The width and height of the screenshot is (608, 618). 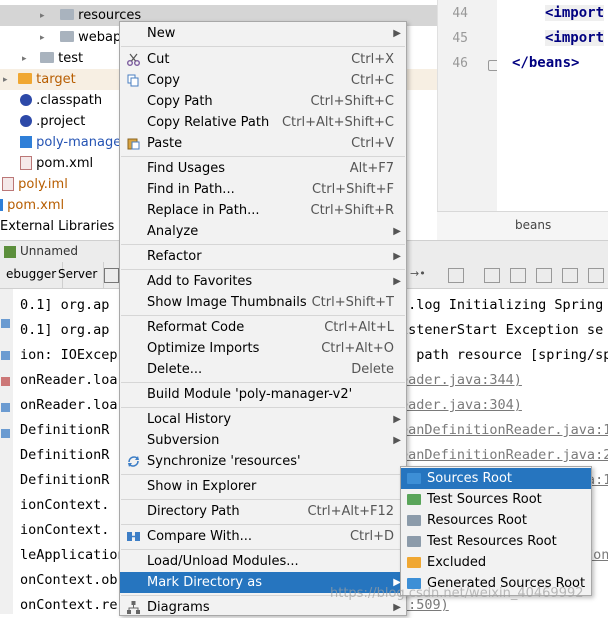 I want to click on menu-item-copy-relative-path: Copy Relative Path Ctrl+Alt+Shift+C, so click(x=263, y=122).